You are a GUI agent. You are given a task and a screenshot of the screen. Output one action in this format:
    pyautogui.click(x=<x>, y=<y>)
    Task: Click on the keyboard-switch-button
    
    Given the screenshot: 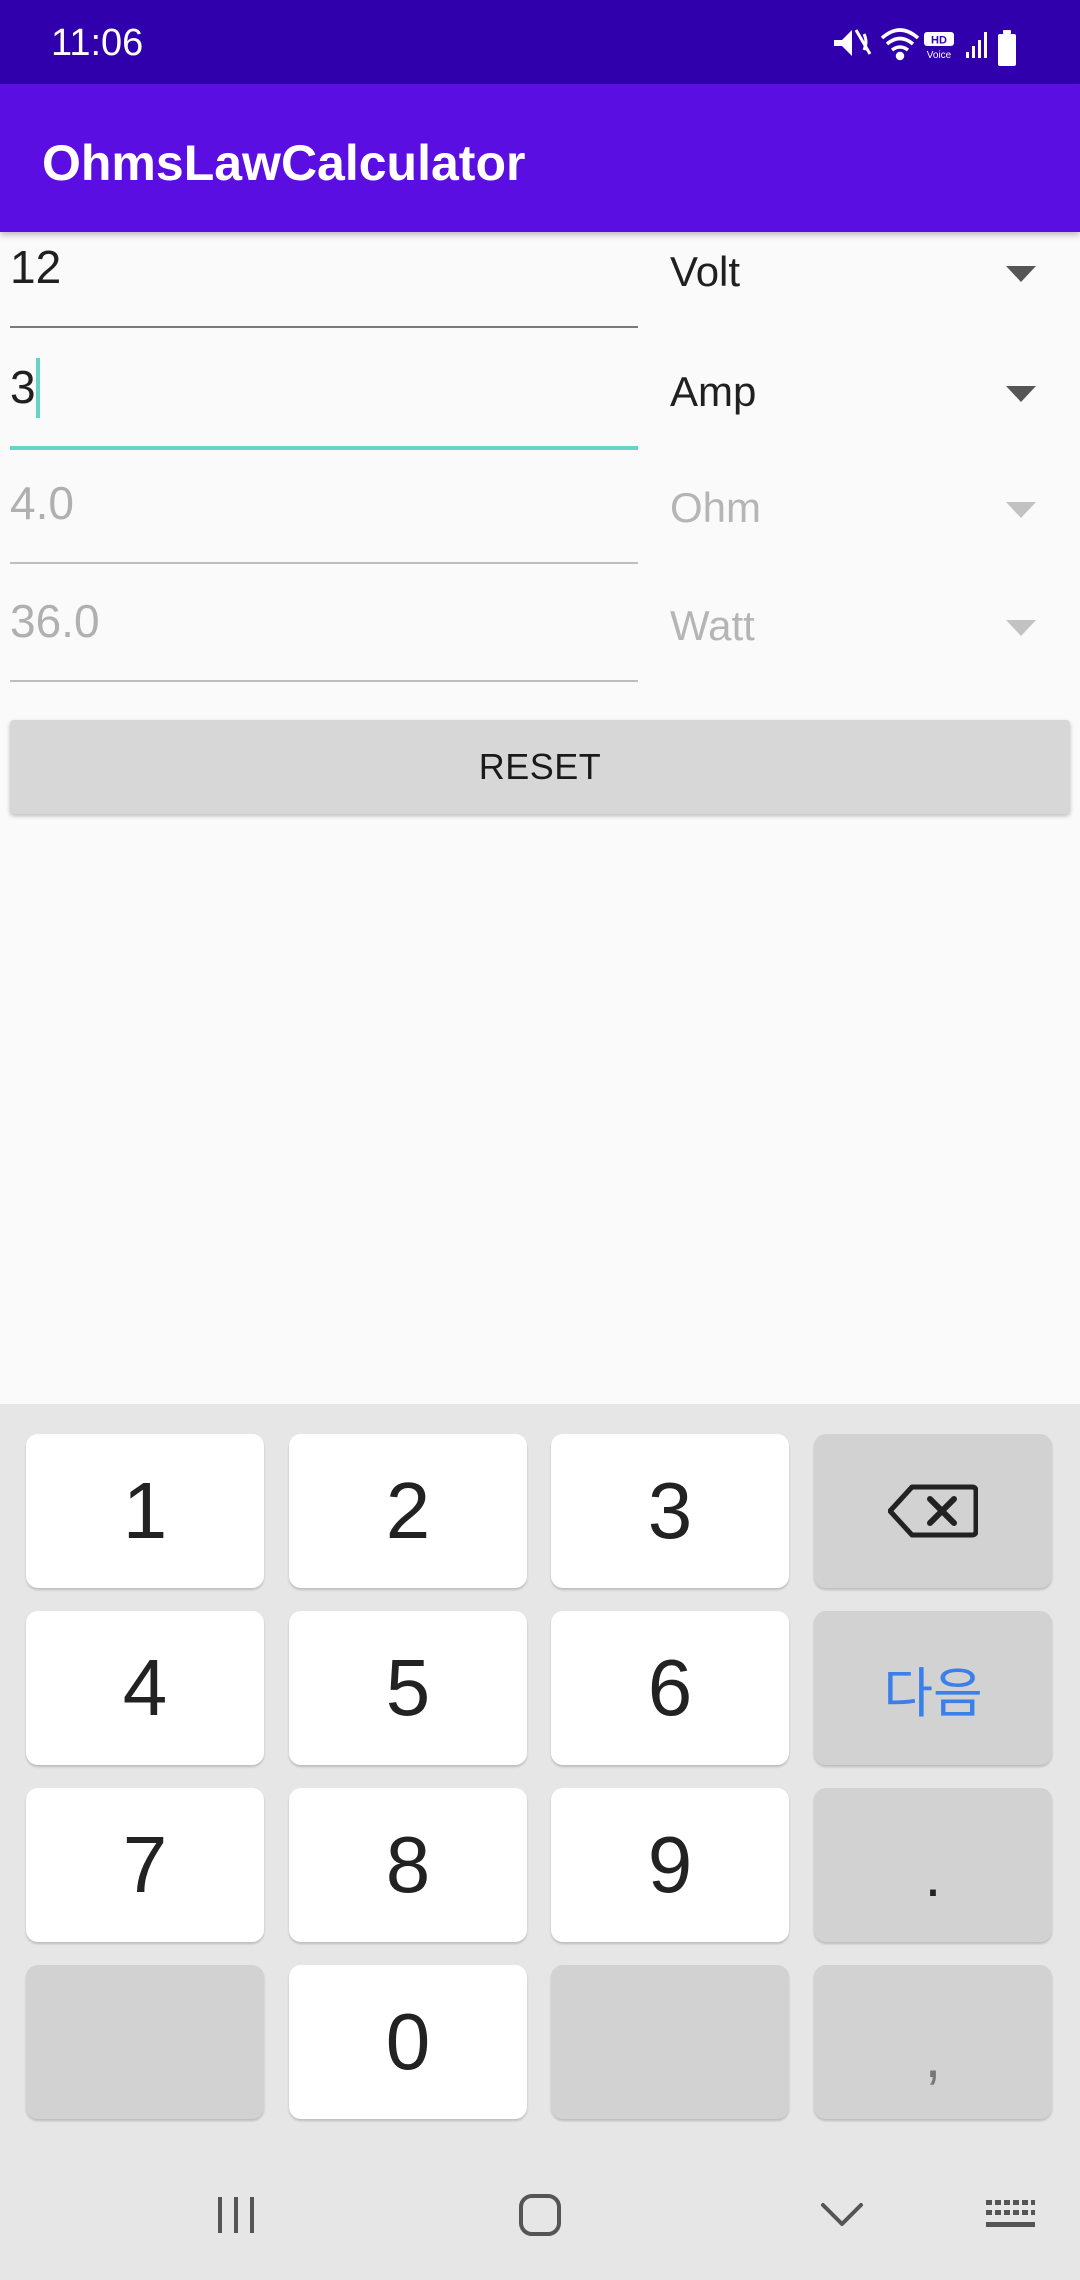 What is the action you would take?
    pyautogui.click(x=1010, y=2215)
    